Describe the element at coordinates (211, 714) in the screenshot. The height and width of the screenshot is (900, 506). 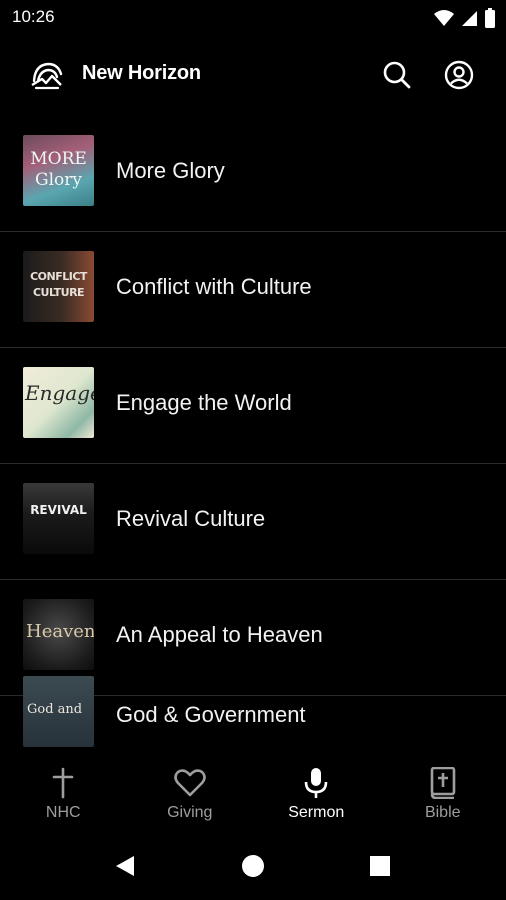
I see `sermon-title: God & Government` at that location.